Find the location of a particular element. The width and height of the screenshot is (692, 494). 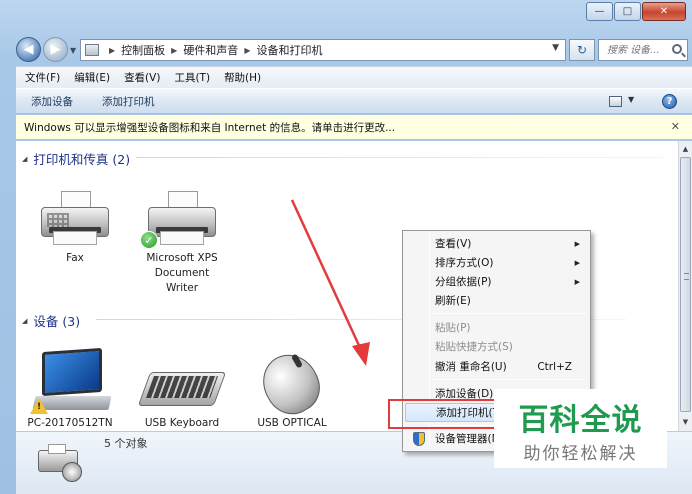

ctx-group-by: 分组依据(P) ▶ is located at coordinates (496, 281).